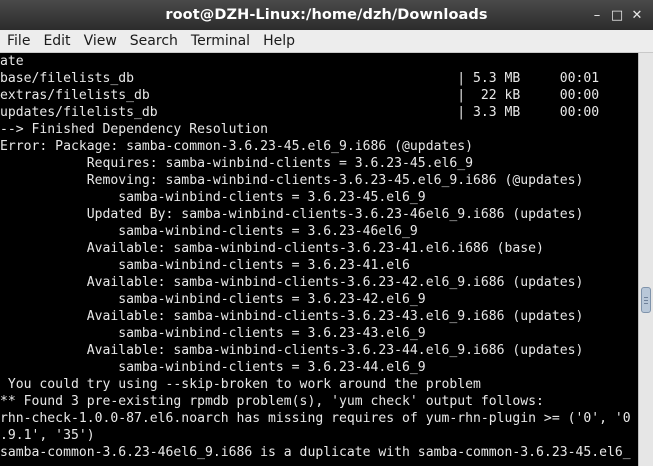 Image resolution: width=653 pixels, height=466 pixels. Describe the element at coordinates (597, 15) in the screenshot. I see `minimize-icon: –` at that location.